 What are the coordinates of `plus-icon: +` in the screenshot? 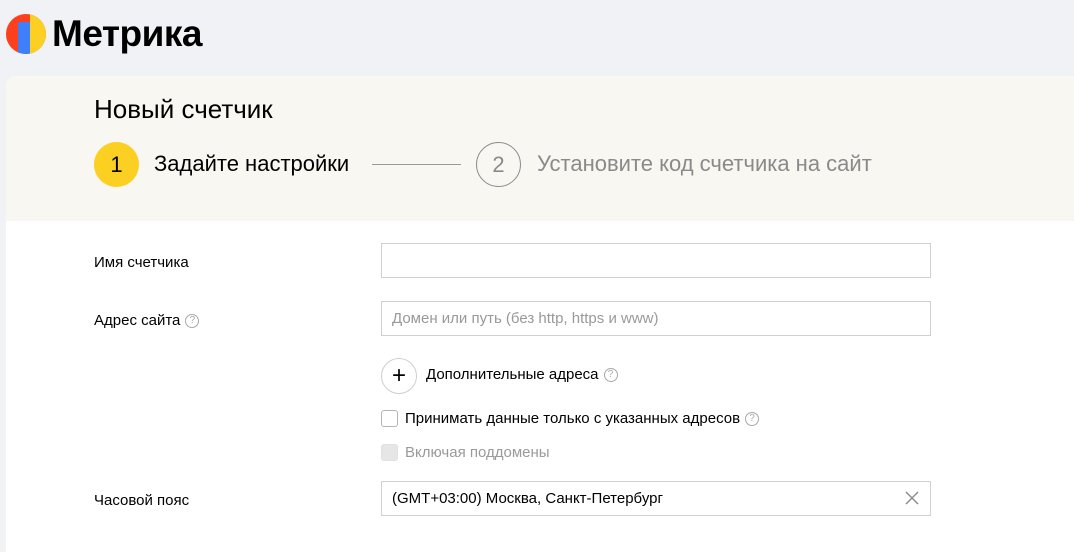 It's located at (398, 375).